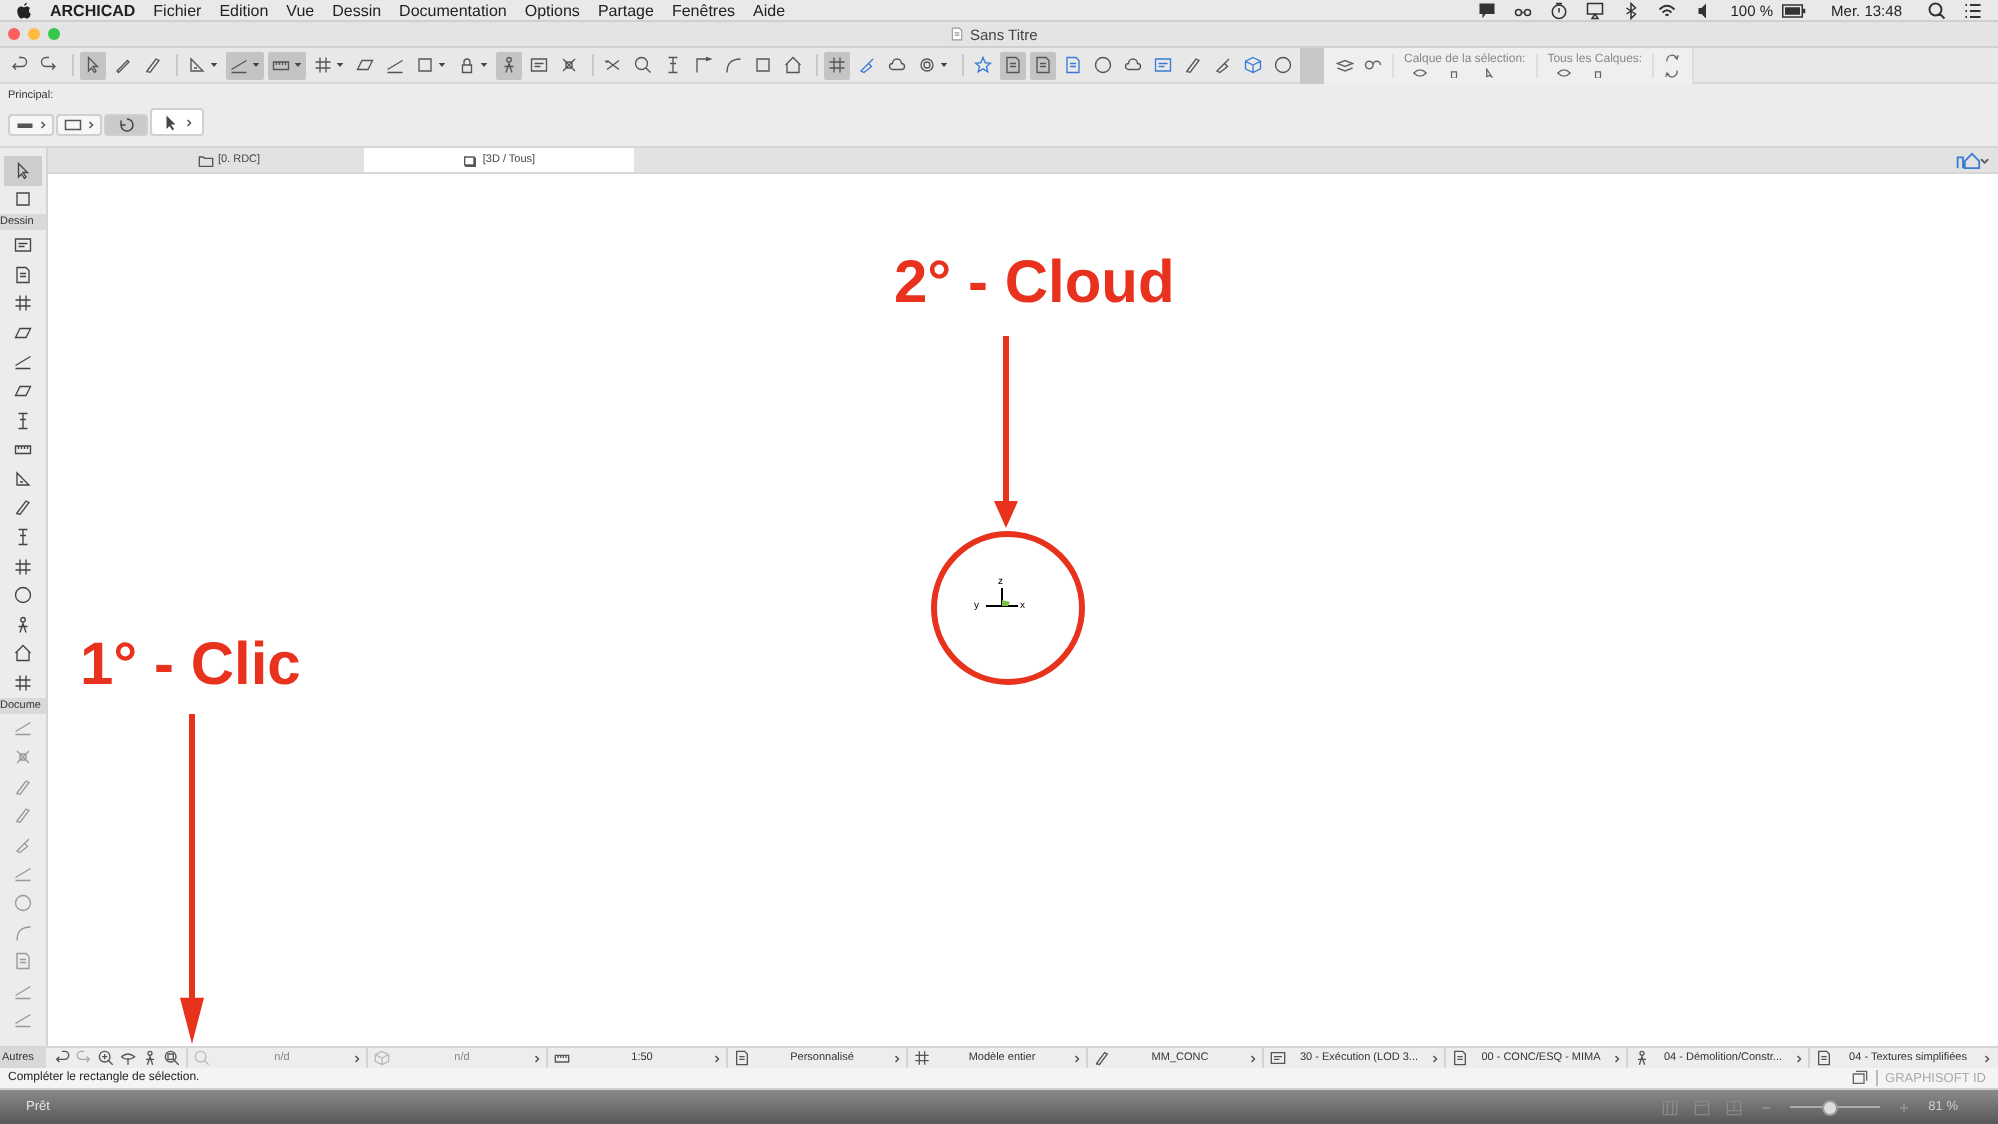 The image size is (1998, 1124). Describe the element at coordinates (23, 420) in the screenshot. I see `beam-icon` at that location.